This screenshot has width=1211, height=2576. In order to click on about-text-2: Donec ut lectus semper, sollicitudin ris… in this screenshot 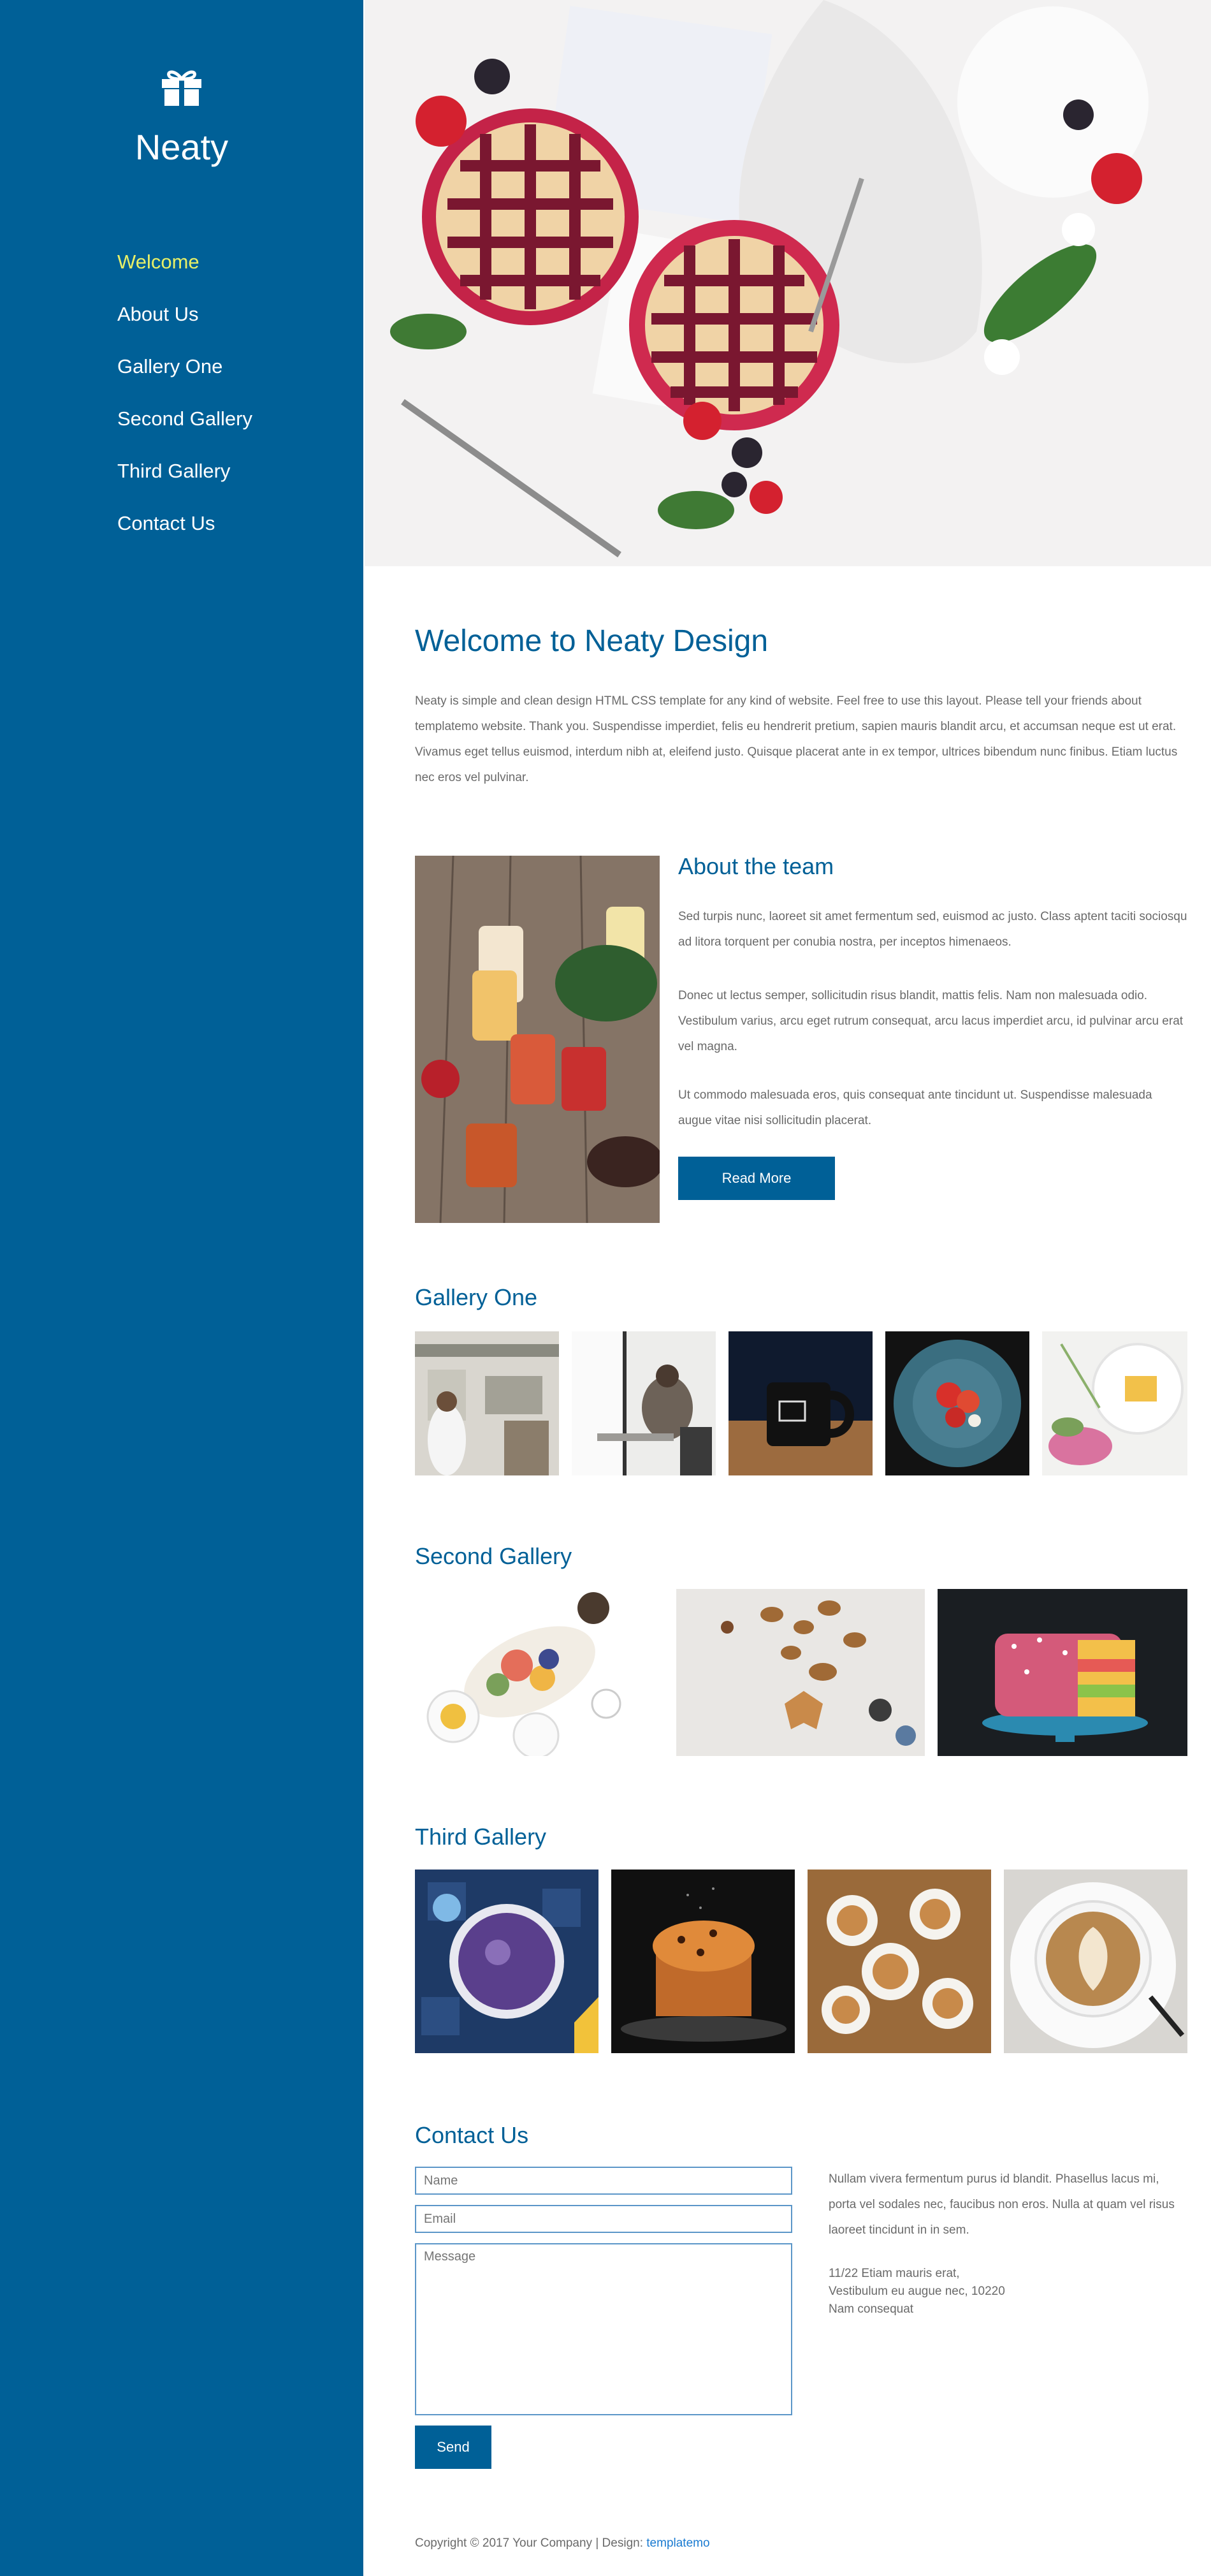, I will do `click(931, 1021)`.